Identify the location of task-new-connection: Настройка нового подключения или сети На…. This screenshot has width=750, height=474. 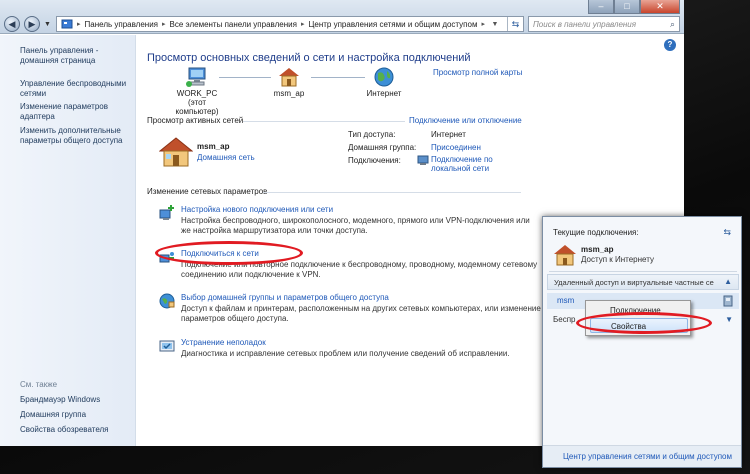
(359, 221).